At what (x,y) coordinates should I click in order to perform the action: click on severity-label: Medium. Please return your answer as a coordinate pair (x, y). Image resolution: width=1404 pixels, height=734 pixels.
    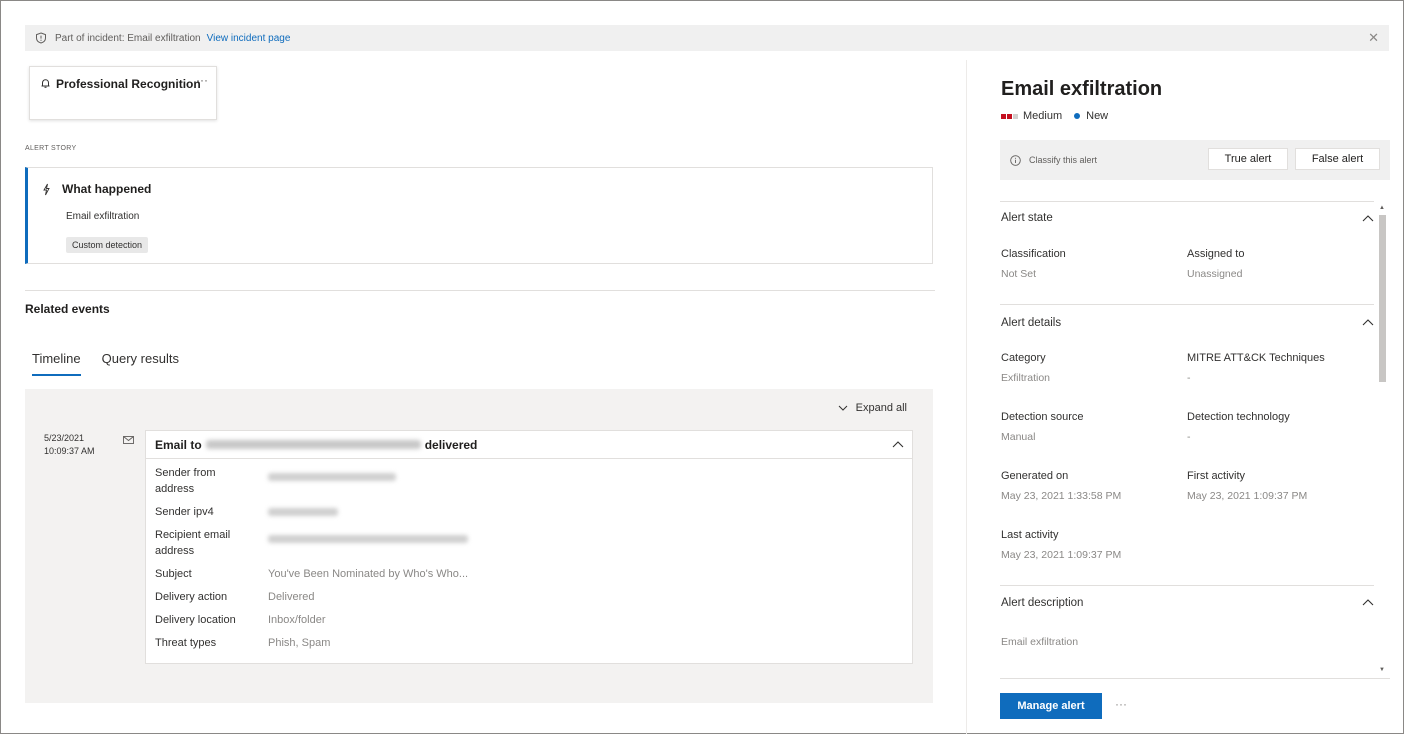
    Looking at the image, I should click on (1043, 116).